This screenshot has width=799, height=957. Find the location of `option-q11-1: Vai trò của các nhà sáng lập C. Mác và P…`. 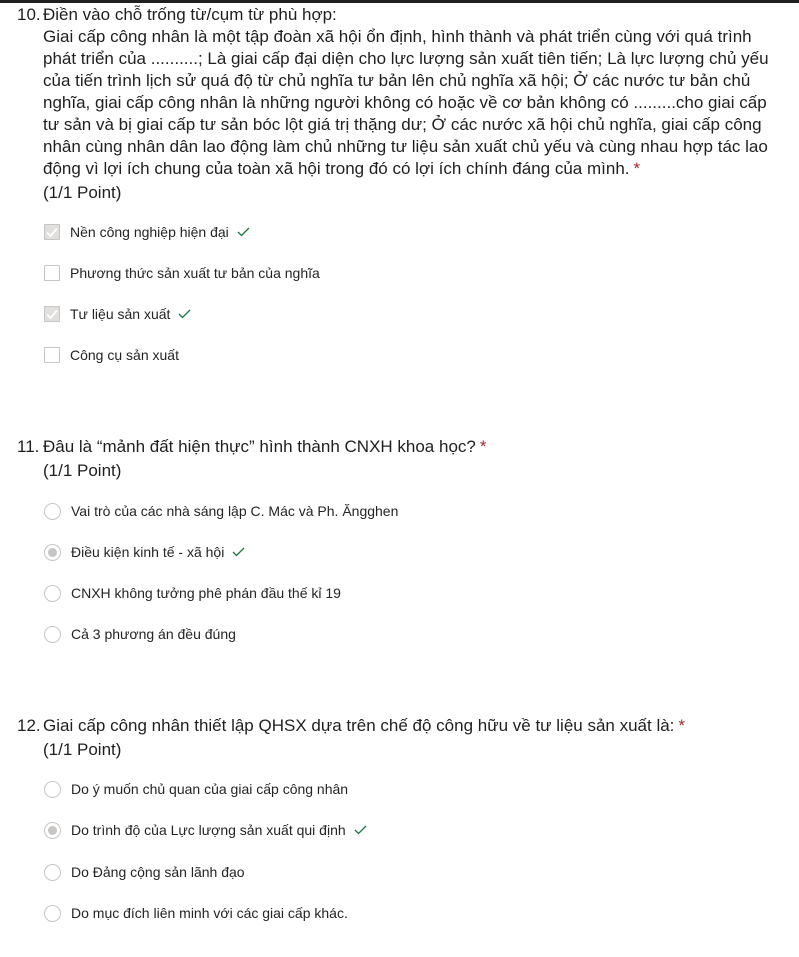

option-q11-1: Vai trò của các nhà sáng lập C. Mác và P… is located at coordinates (221, 511).